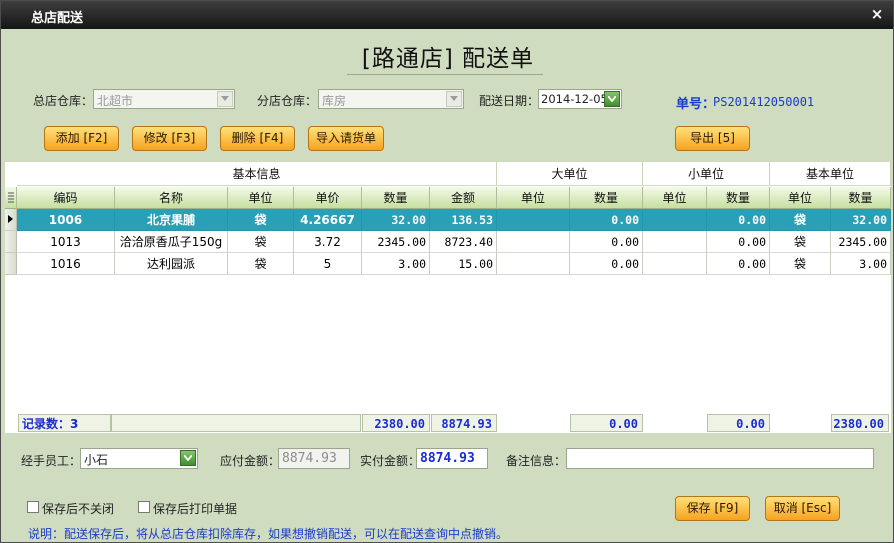  Describe the element at coordinates (33, 507) in the screenshot. I see `keep-open-checkbox` at that location.